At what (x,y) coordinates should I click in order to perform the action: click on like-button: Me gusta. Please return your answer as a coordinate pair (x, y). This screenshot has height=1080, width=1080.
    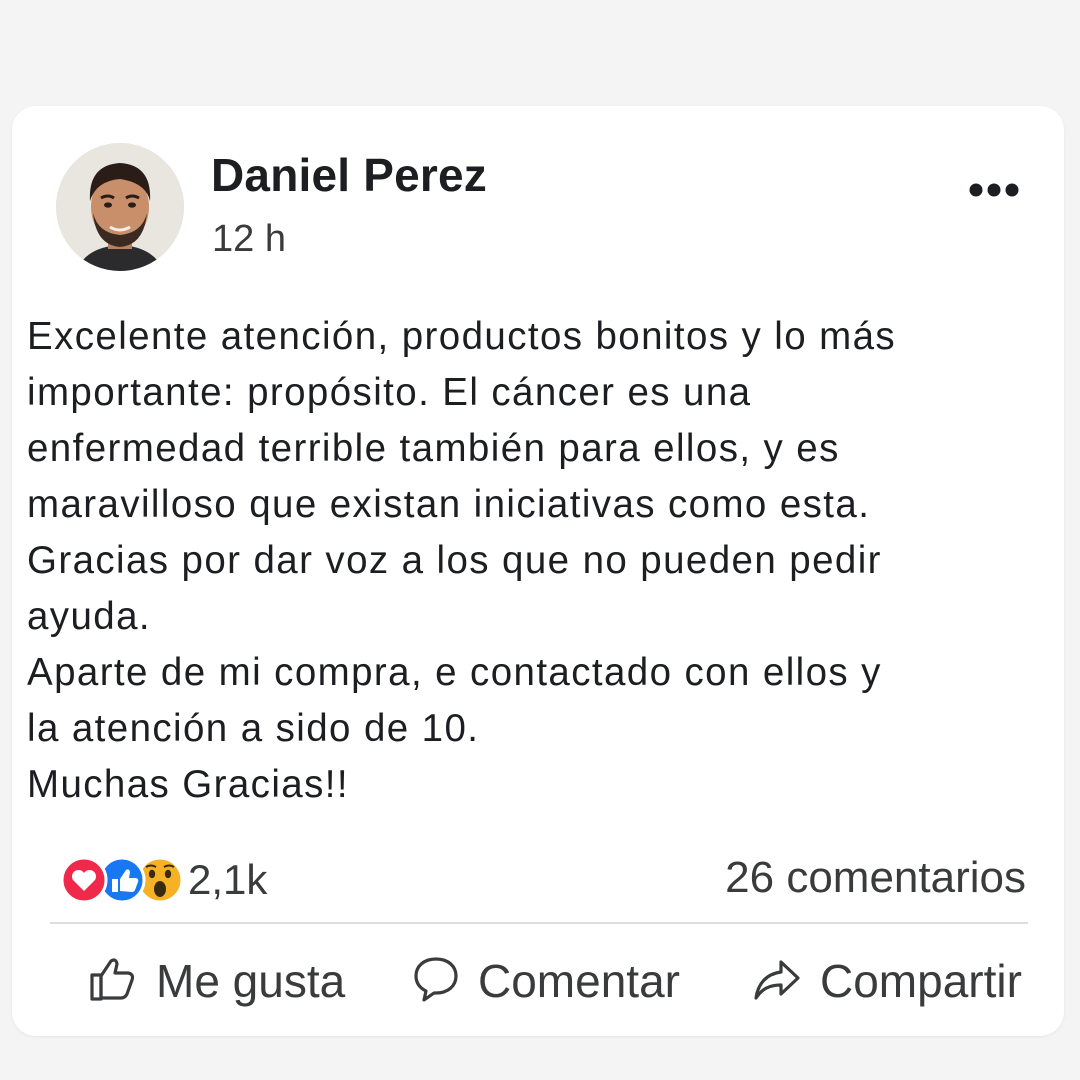
    Looking at the image, I should click on (216, 981).